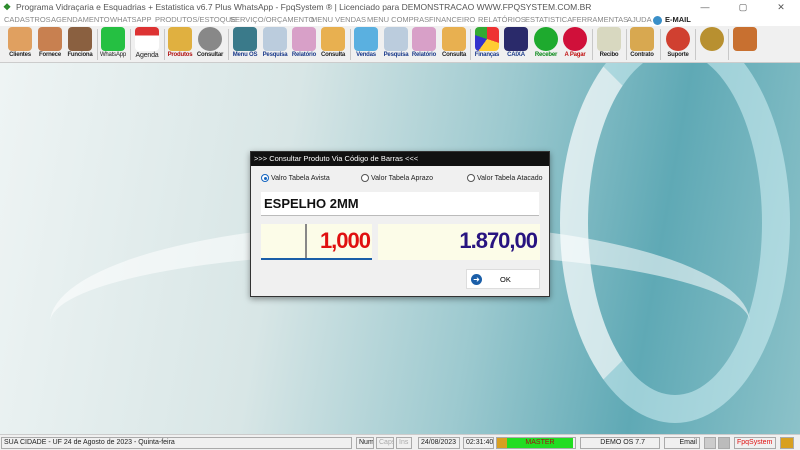 The image size is (800, 450). I want to click on menu-agendamento: AGENDAMENTO, so click(80, 20).